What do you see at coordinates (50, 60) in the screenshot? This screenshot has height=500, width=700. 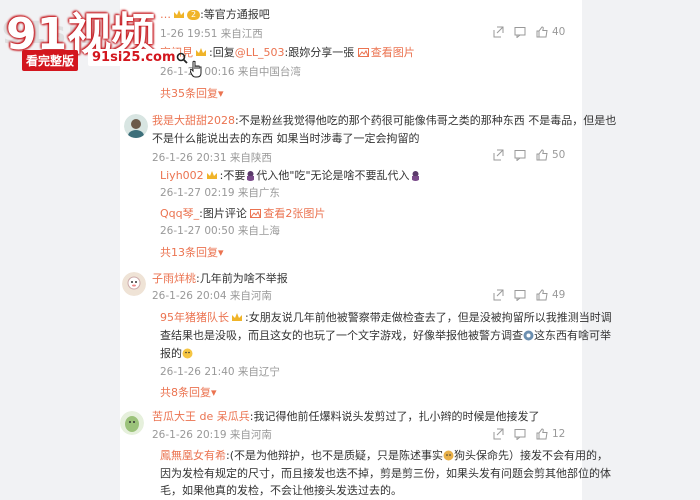 I see `watermark-badge: 看完整版` at bounding box center [50, 60].